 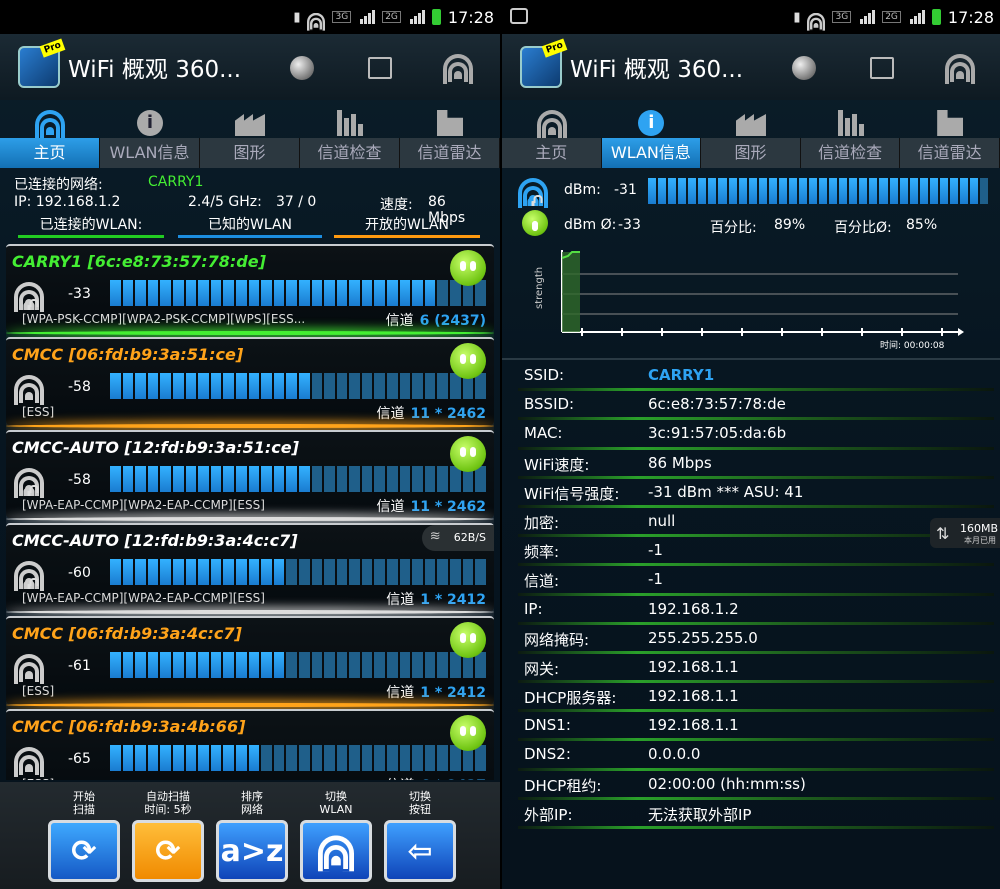 I want to click on filter-connected: 已连接的WLAN:, so click(x=91, y=226).